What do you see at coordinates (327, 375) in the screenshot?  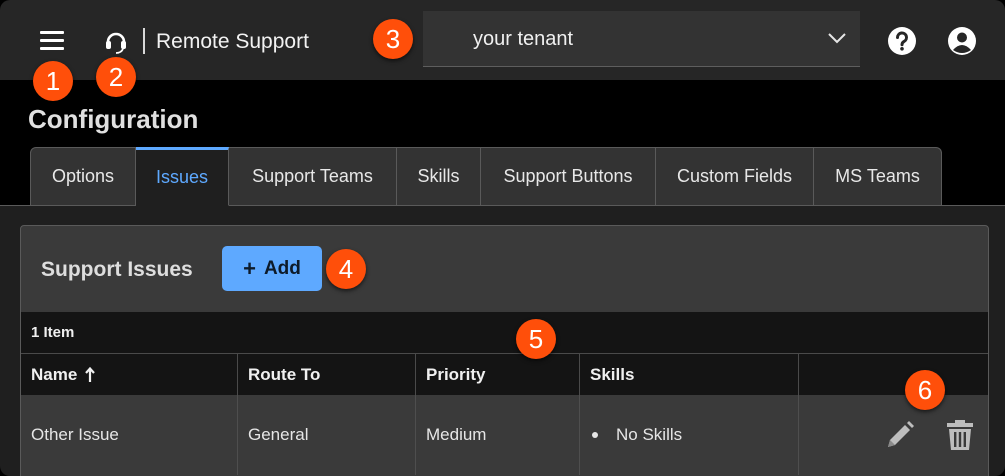 I see `column-header-route-to: Route To` at bounding box center [327, 375].